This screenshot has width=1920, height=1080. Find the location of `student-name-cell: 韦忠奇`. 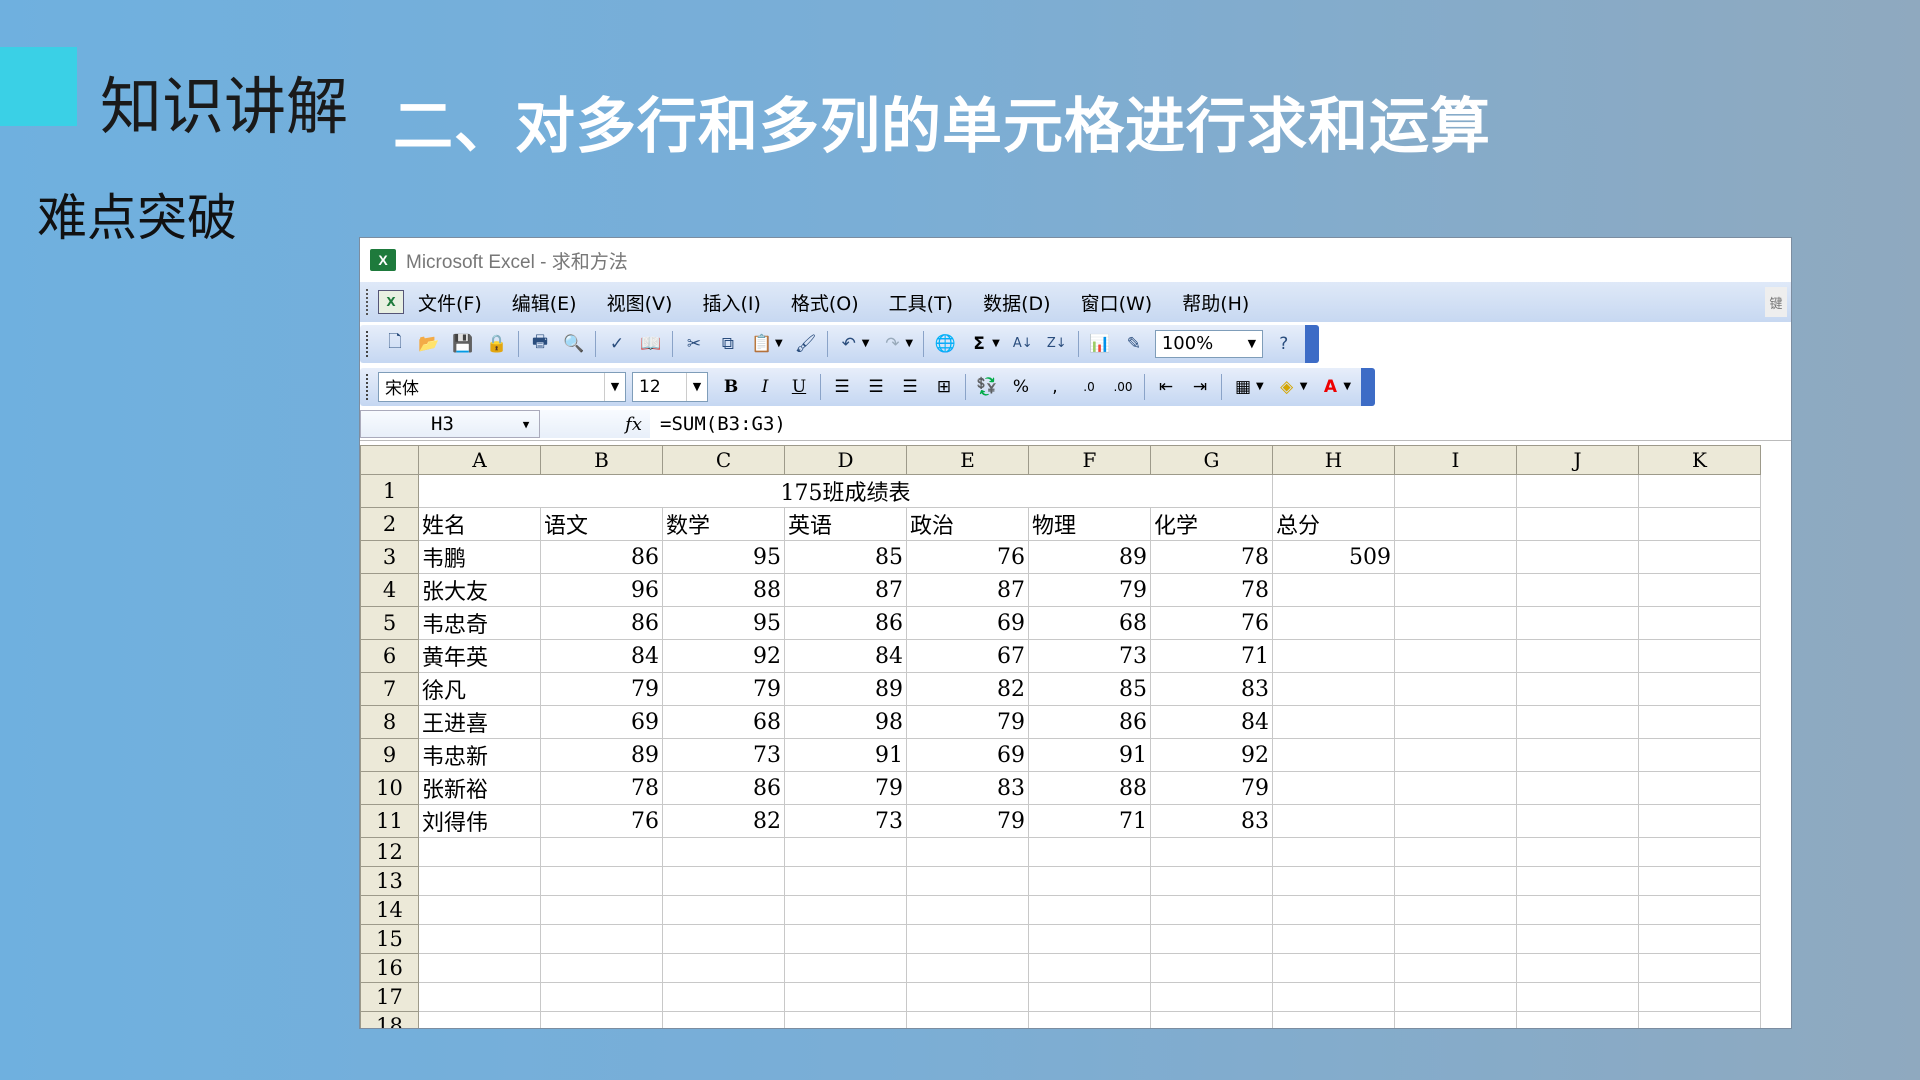

student-name-cell: 韦忠奇 is located at coordinates (479, 623).